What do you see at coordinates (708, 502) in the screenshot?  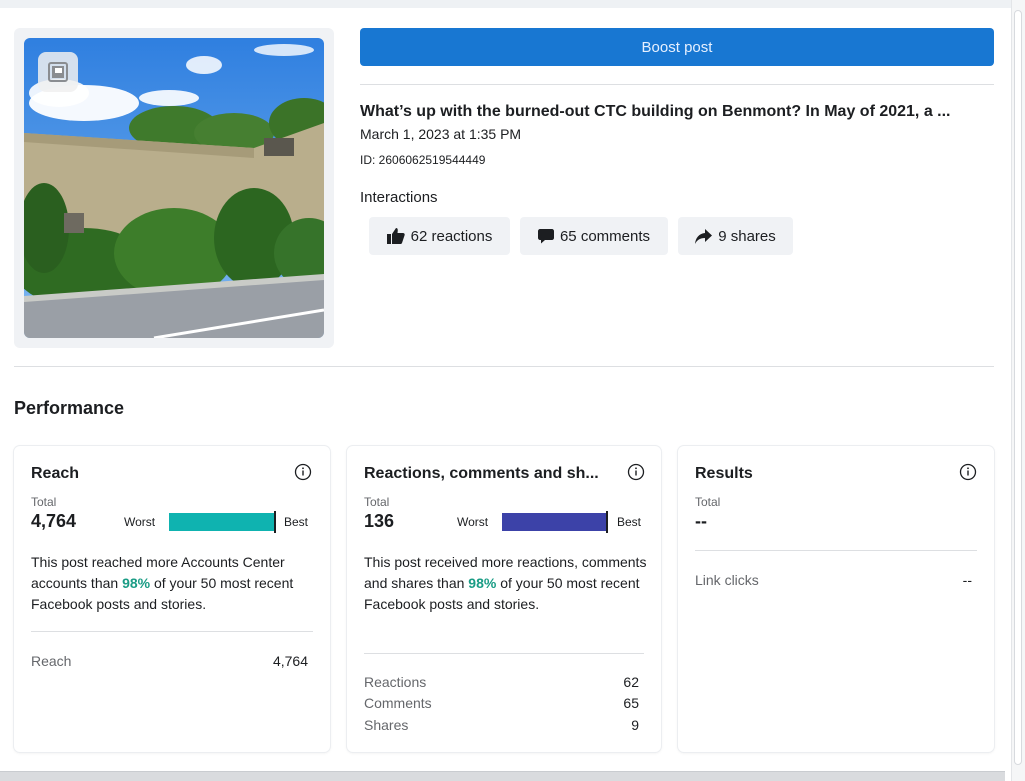 I see `results-total-label: Total` at bounding box center [708, 502].